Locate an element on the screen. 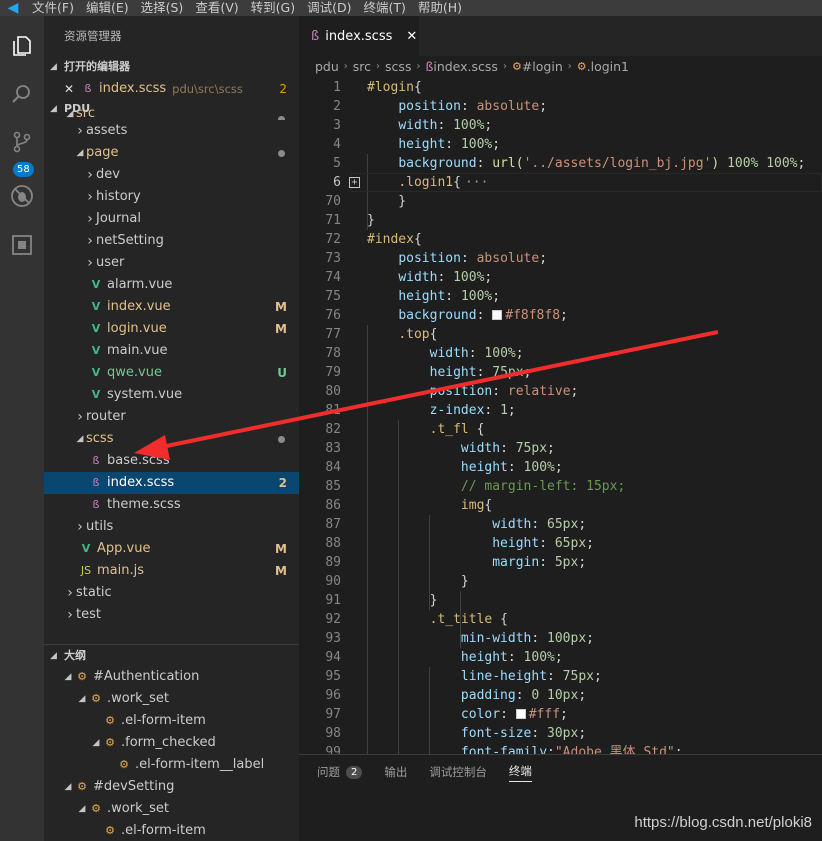  outline-item: ◢ ⚙ #Authentication is located at coordinates (171, 677).